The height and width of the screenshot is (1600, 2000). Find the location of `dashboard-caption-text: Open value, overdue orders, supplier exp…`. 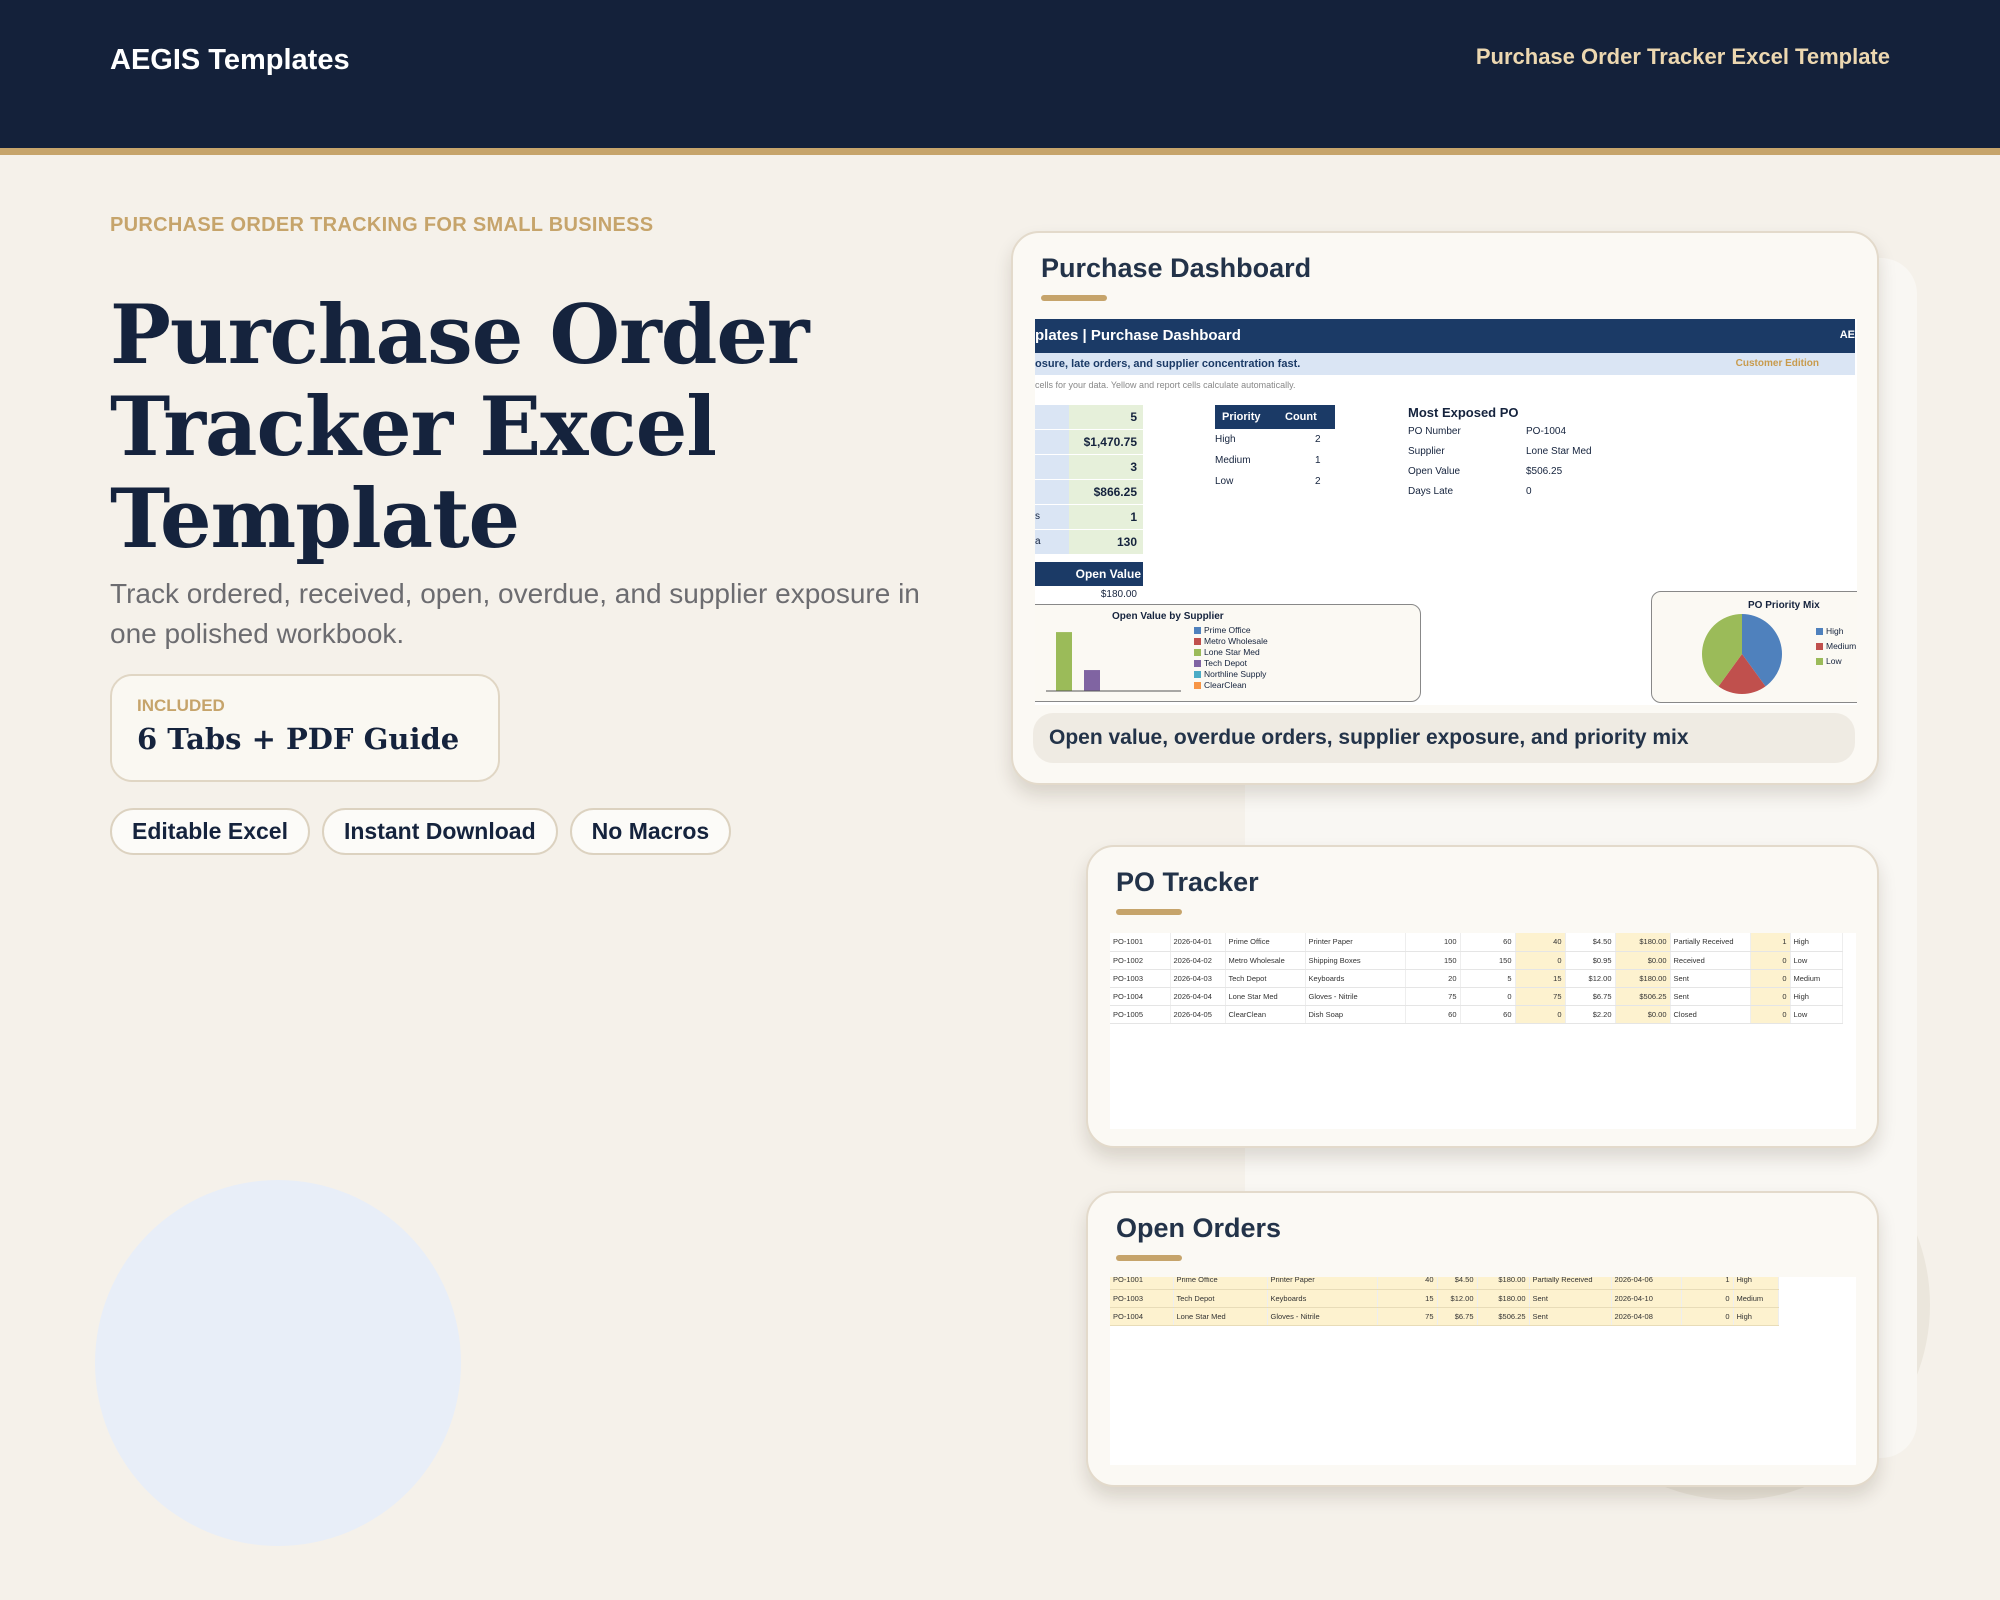

dashboard-caption-text: Open value, overdue orders, supplier exp… is located at coordinates (1369, 737).